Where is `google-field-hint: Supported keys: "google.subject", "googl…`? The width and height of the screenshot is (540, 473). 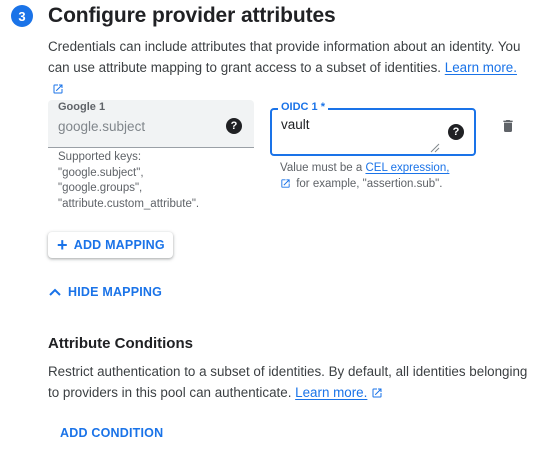
google-field-hint: Supported keys: "google.subject", "googl… is located at coordinates (128, 181).